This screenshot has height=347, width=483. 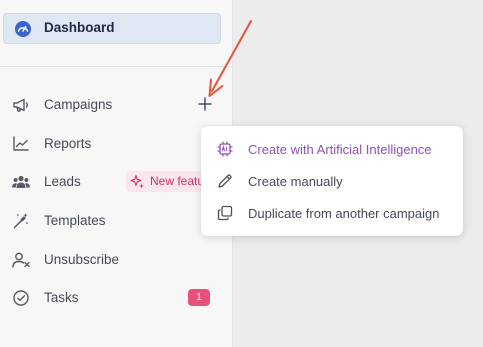 I want to click on sidebar-item-campaigns: Campaigns, so click(x=116, y=105).